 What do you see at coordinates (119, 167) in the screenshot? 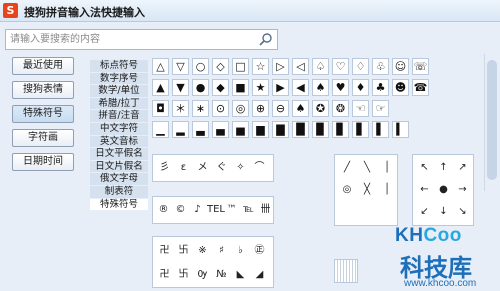
I see `category-item: 日文片假名` at bounding box center [119, 167].